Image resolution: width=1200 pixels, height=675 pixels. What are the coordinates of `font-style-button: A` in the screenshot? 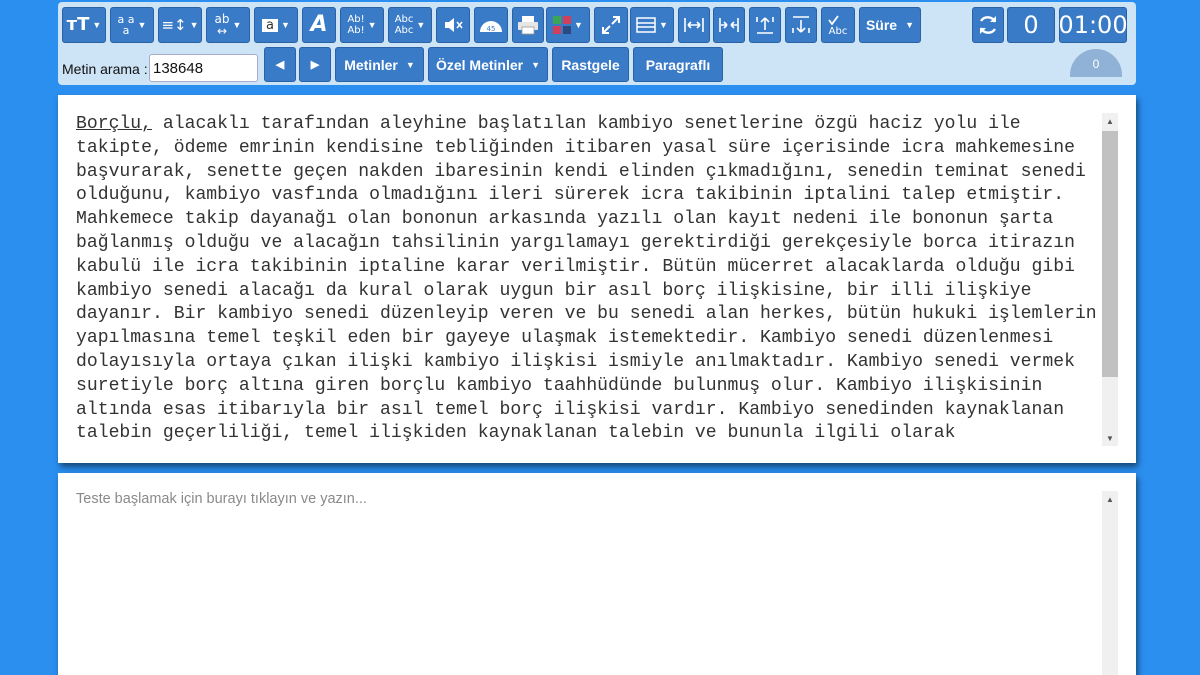 It's located at (319, 25).